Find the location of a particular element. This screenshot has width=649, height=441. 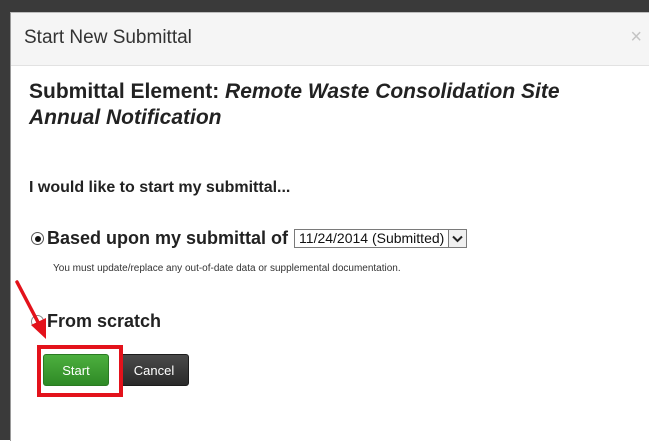

cancel-button: Cancel is located at coordinates (154, 370).